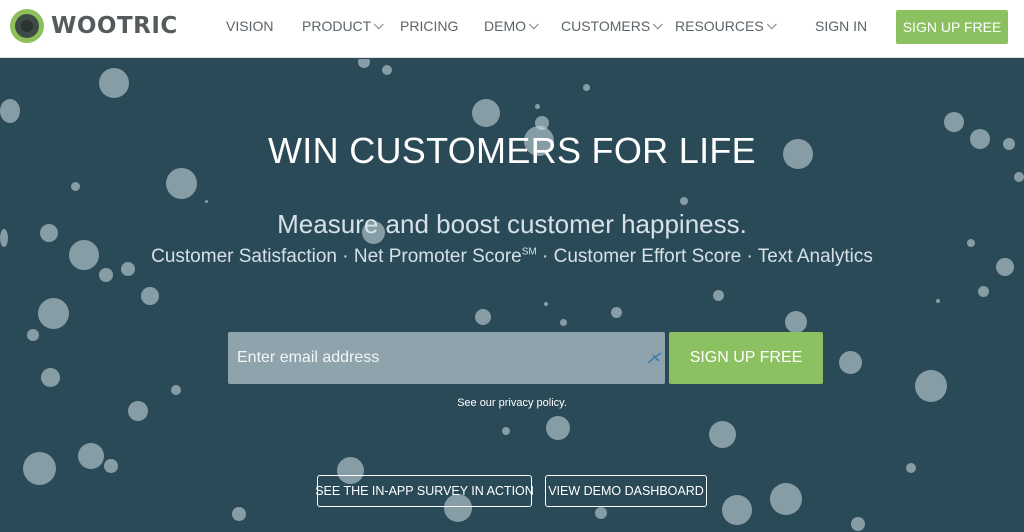 This screenshot has width=1024, height=532. Describe the element at coordinates (529, 252) in the screenshot. I see `service-mark: SM` at that location.